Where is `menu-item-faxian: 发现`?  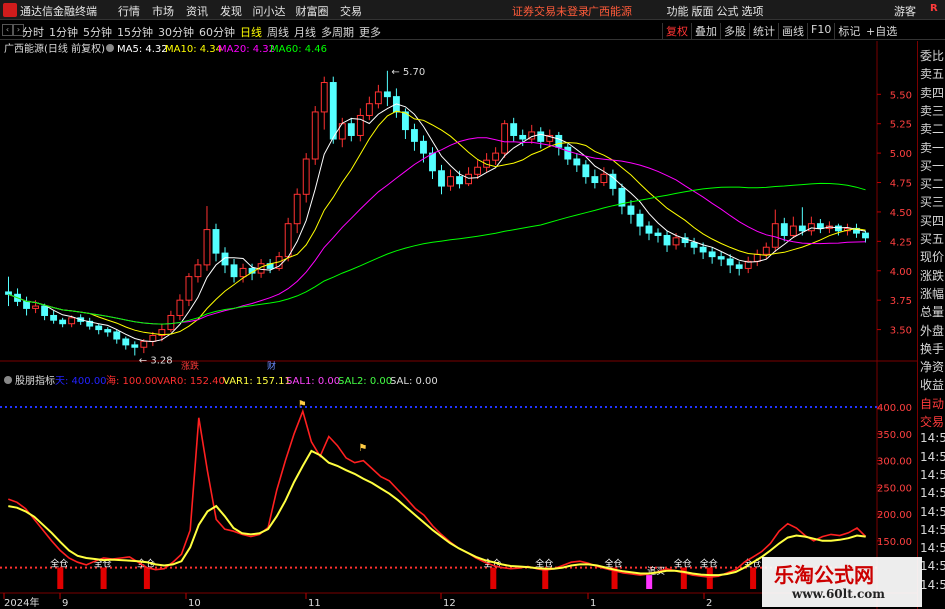
menu-item-faxian: 发现 is located at coordinates (231, 11).